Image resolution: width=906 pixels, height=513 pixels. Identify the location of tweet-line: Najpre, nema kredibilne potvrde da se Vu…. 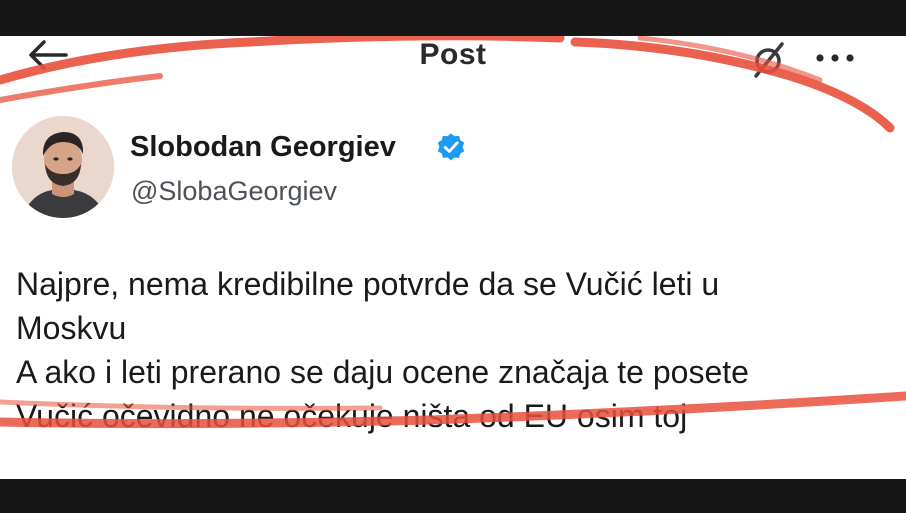
(368, 284).